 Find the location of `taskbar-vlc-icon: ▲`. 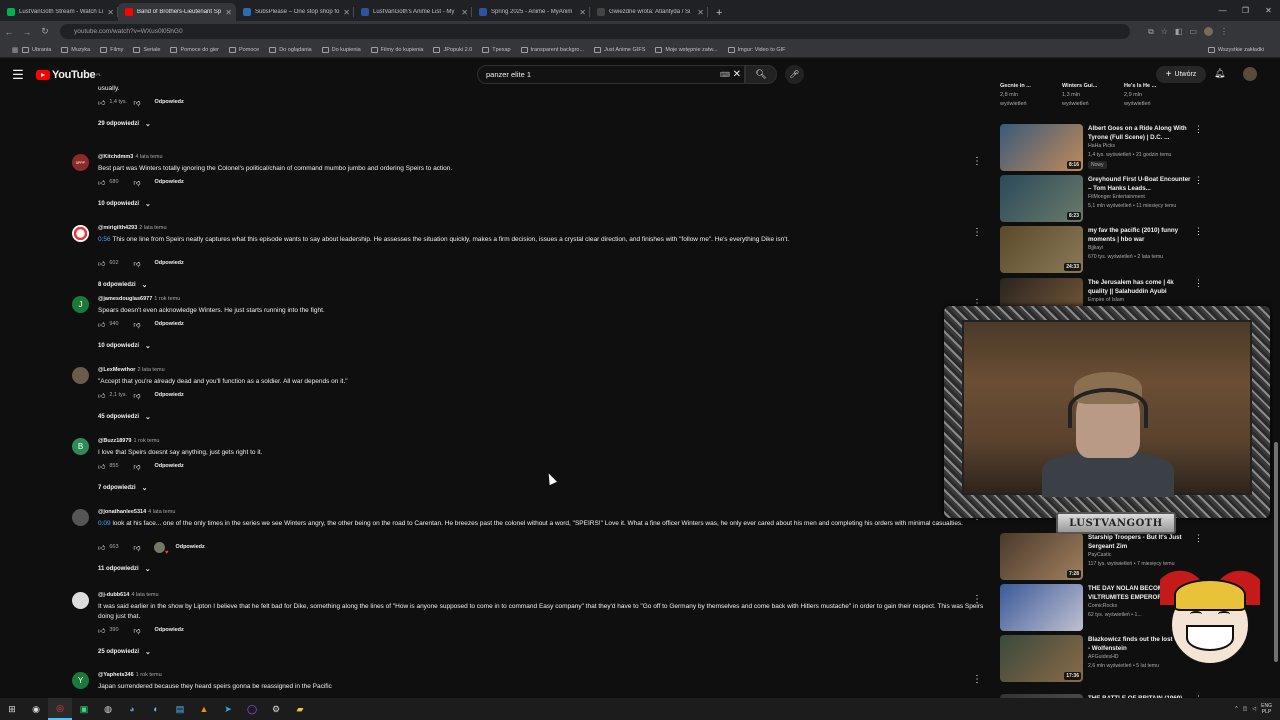

taskbar-vlc-icon: ▲ is located at coordinates (204, 709).